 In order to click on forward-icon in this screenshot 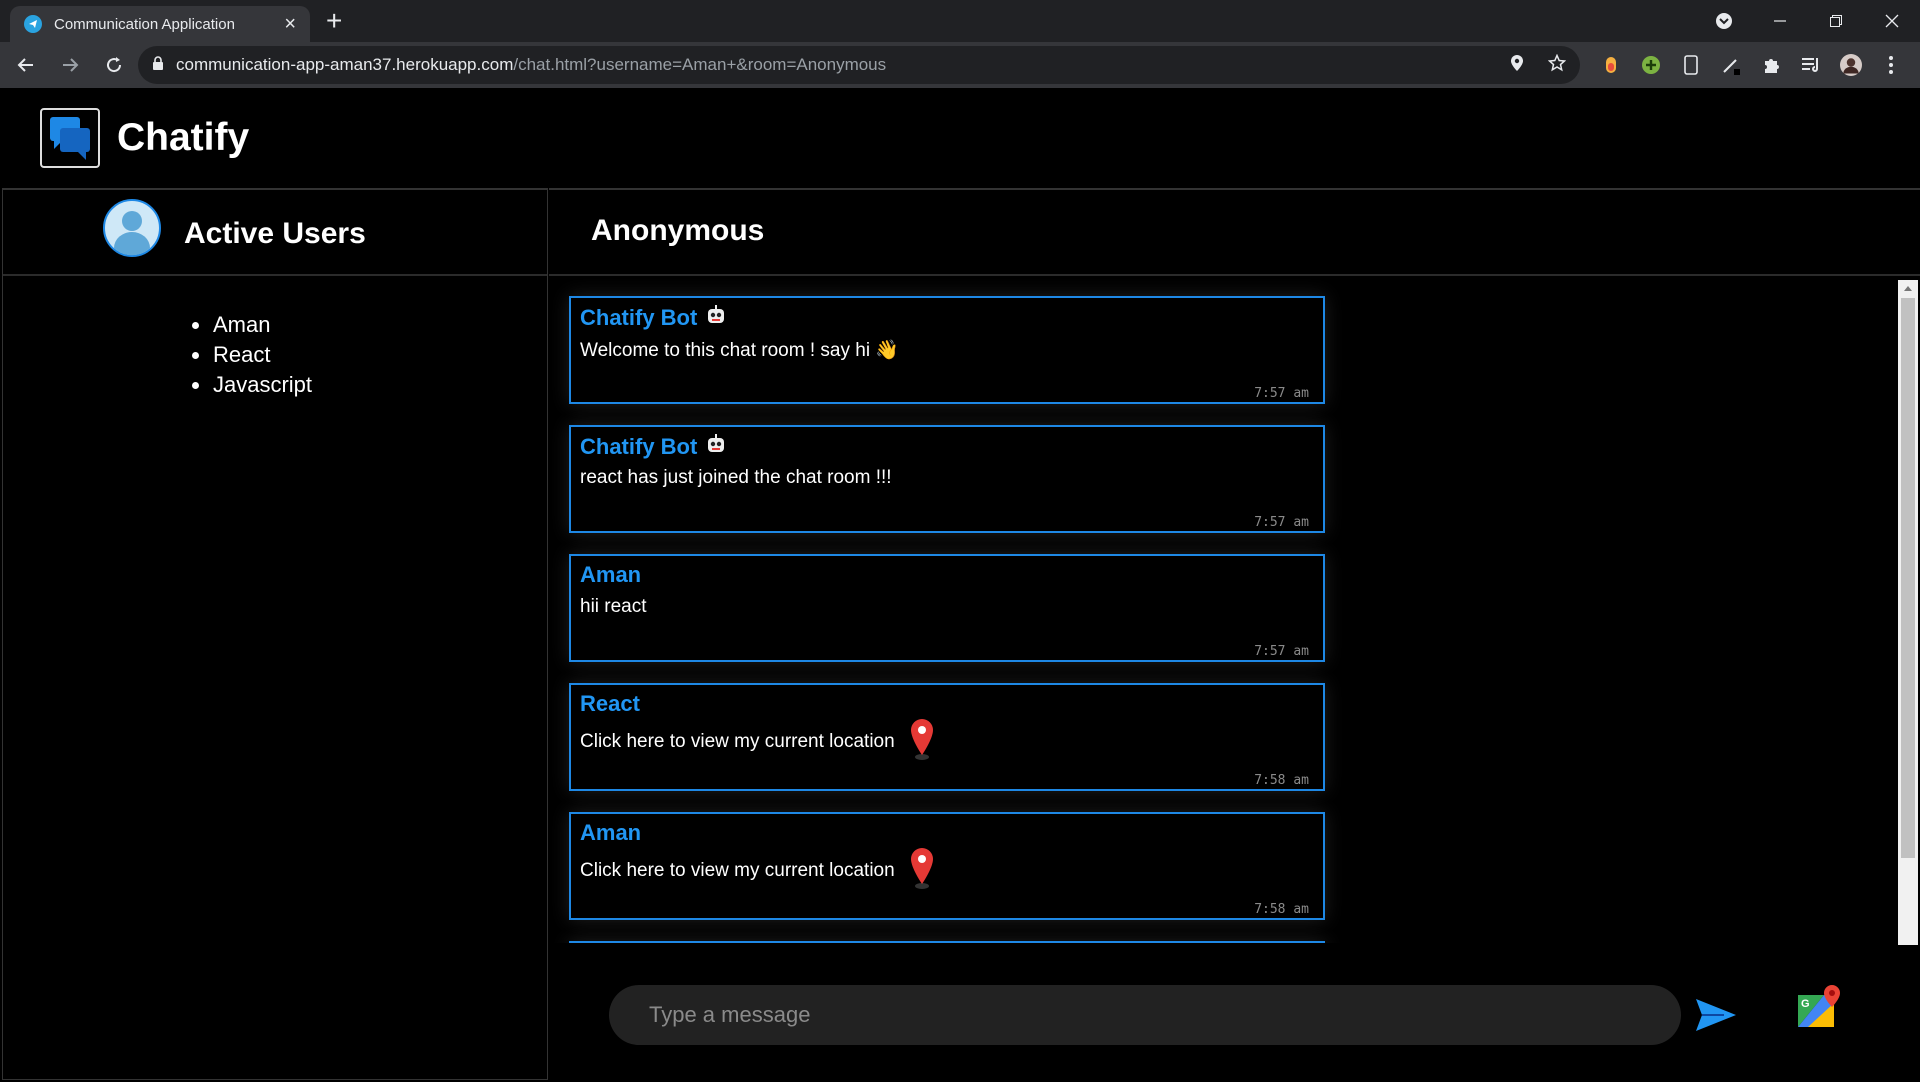, I will do `click(70, 65)`.